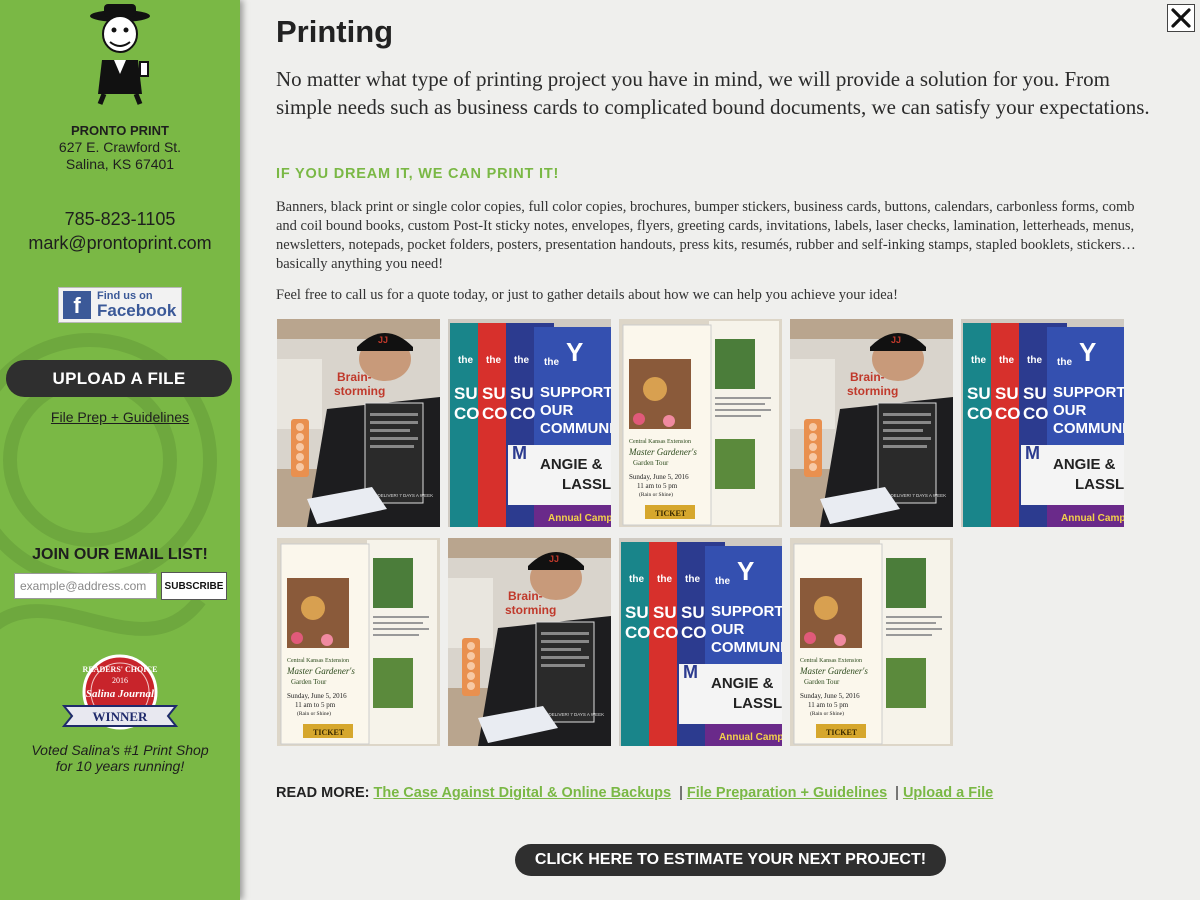 Image resolution: width=1200 pixels, height=900 pixels. I want to click on facebook-badge-link: f Find us on Facebook, so click(120, 305).